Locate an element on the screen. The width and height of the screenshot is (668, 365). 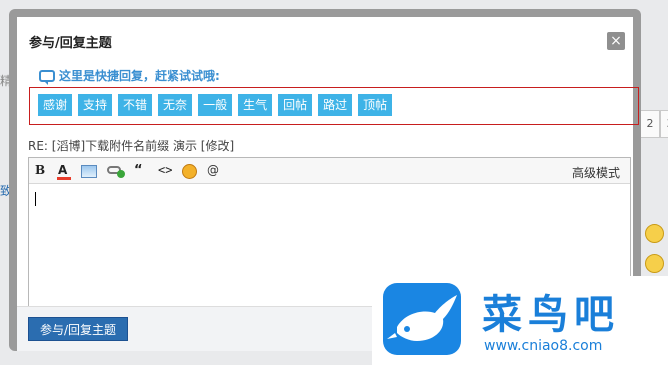
quick-reply-button: 顶帖 is located at coordinates (375, 105).